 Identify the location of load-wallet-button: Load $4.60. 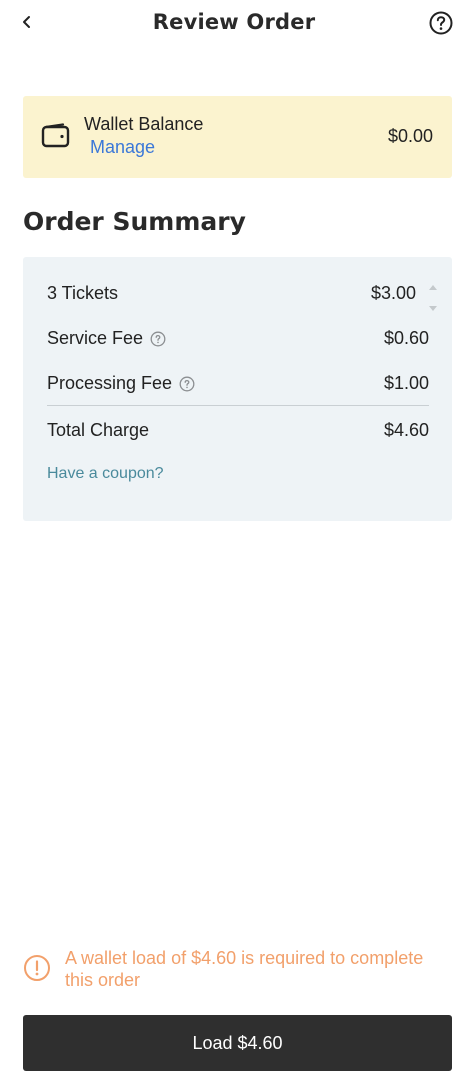
(237, 1043).